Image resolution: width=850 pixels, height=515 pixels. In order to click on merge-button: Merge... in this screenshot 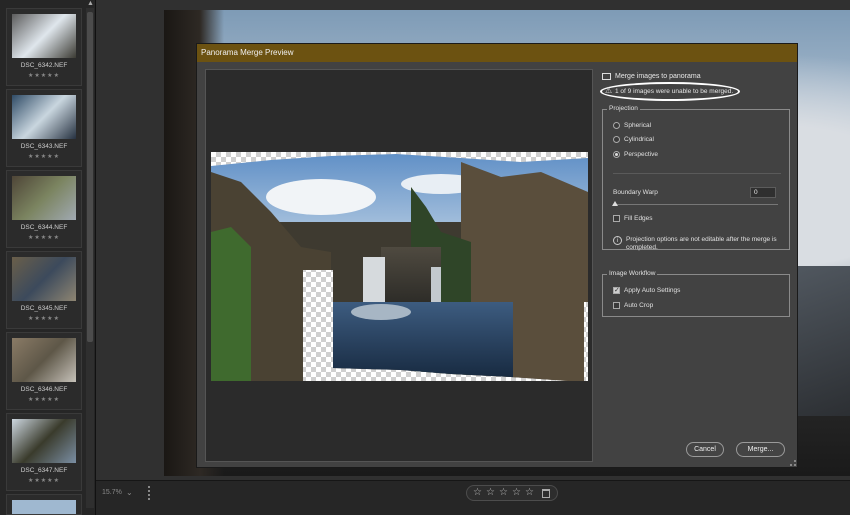, I will do `click(760, 449)`.